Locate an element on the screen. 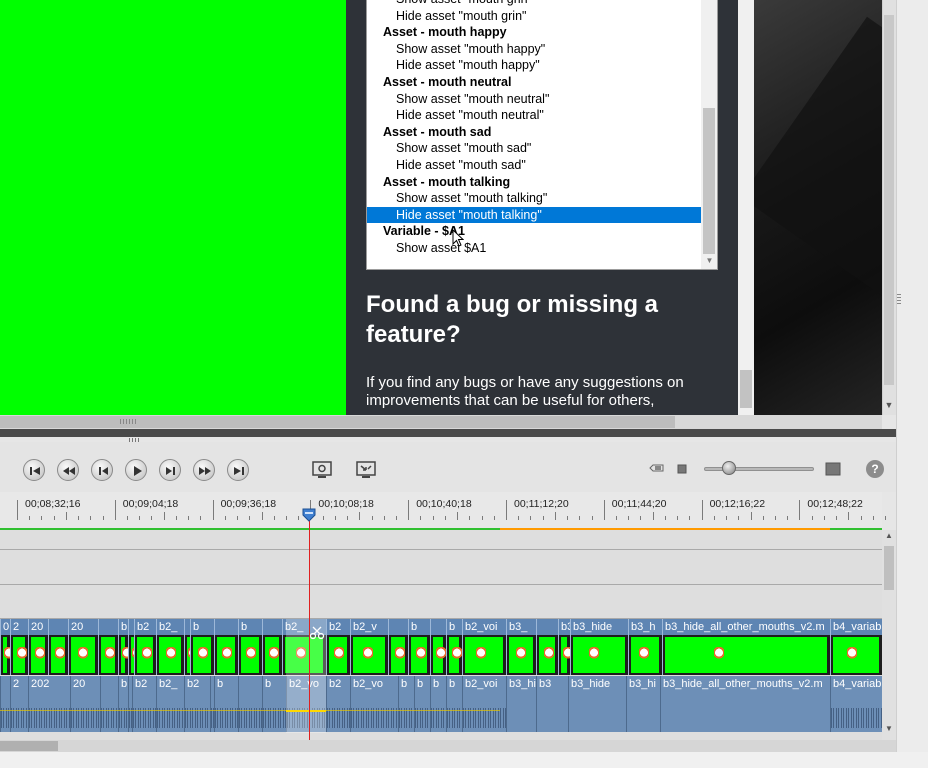  next-frame-button is located at coordinates (170, 470).